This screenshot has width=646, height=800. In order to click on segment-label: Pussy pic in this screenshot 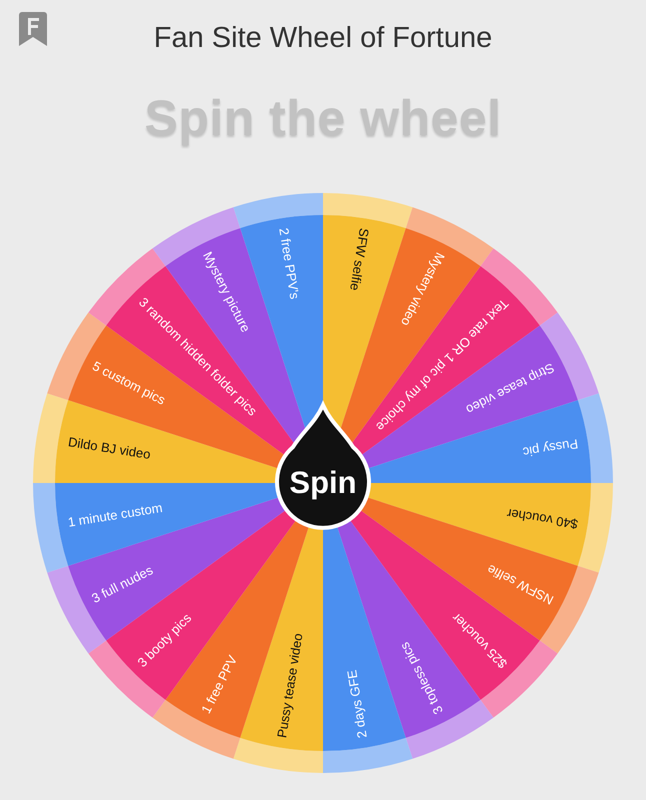, I will do `click(551, 448)`.